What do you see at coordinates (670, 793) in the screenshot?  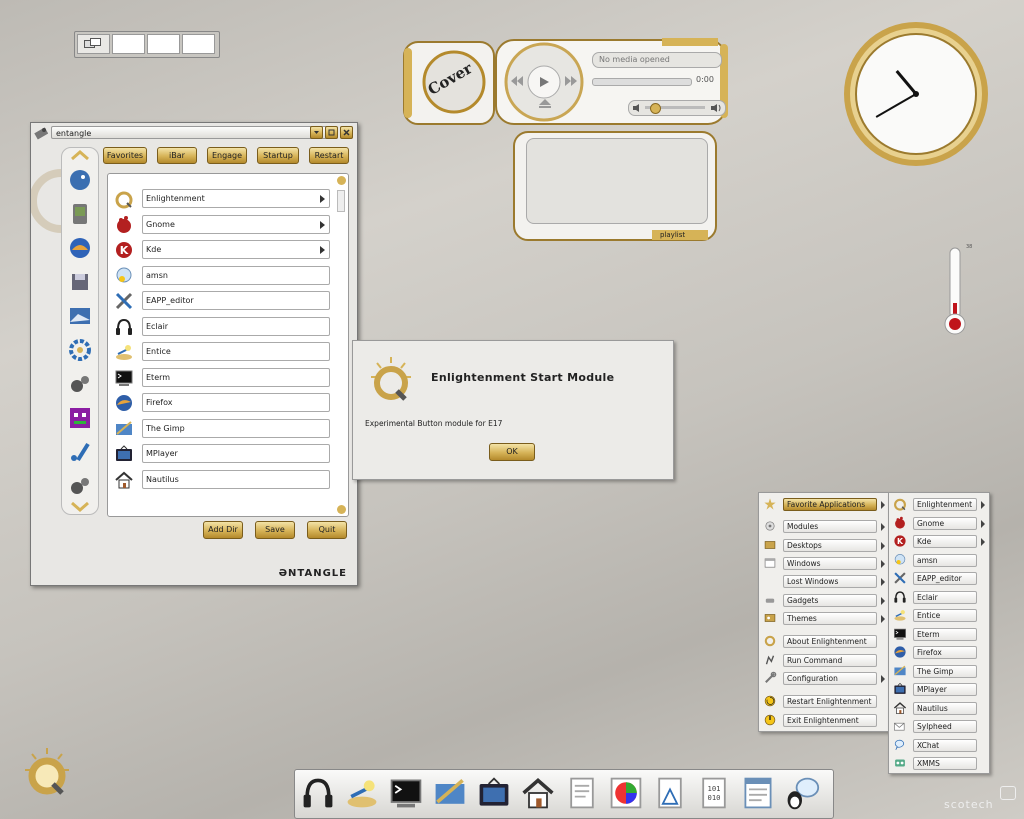 I see `geometry-icon` at bounding box center [670, 793].